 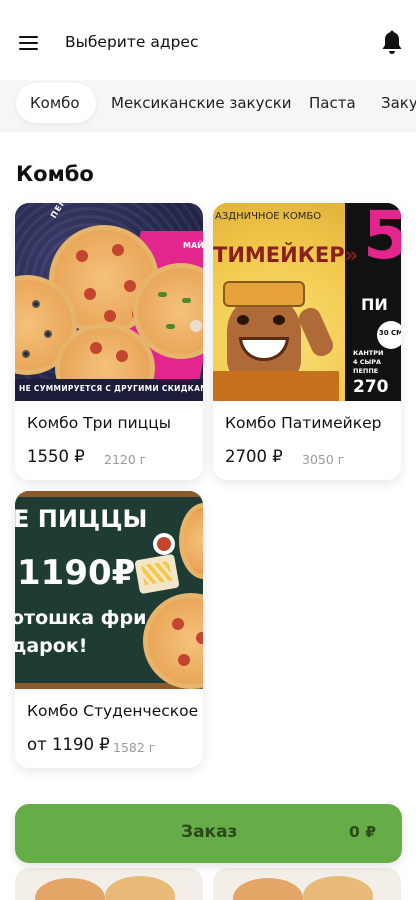 I want to click on product-name: Комбо Патимейкер, so click(x=303, y=423).